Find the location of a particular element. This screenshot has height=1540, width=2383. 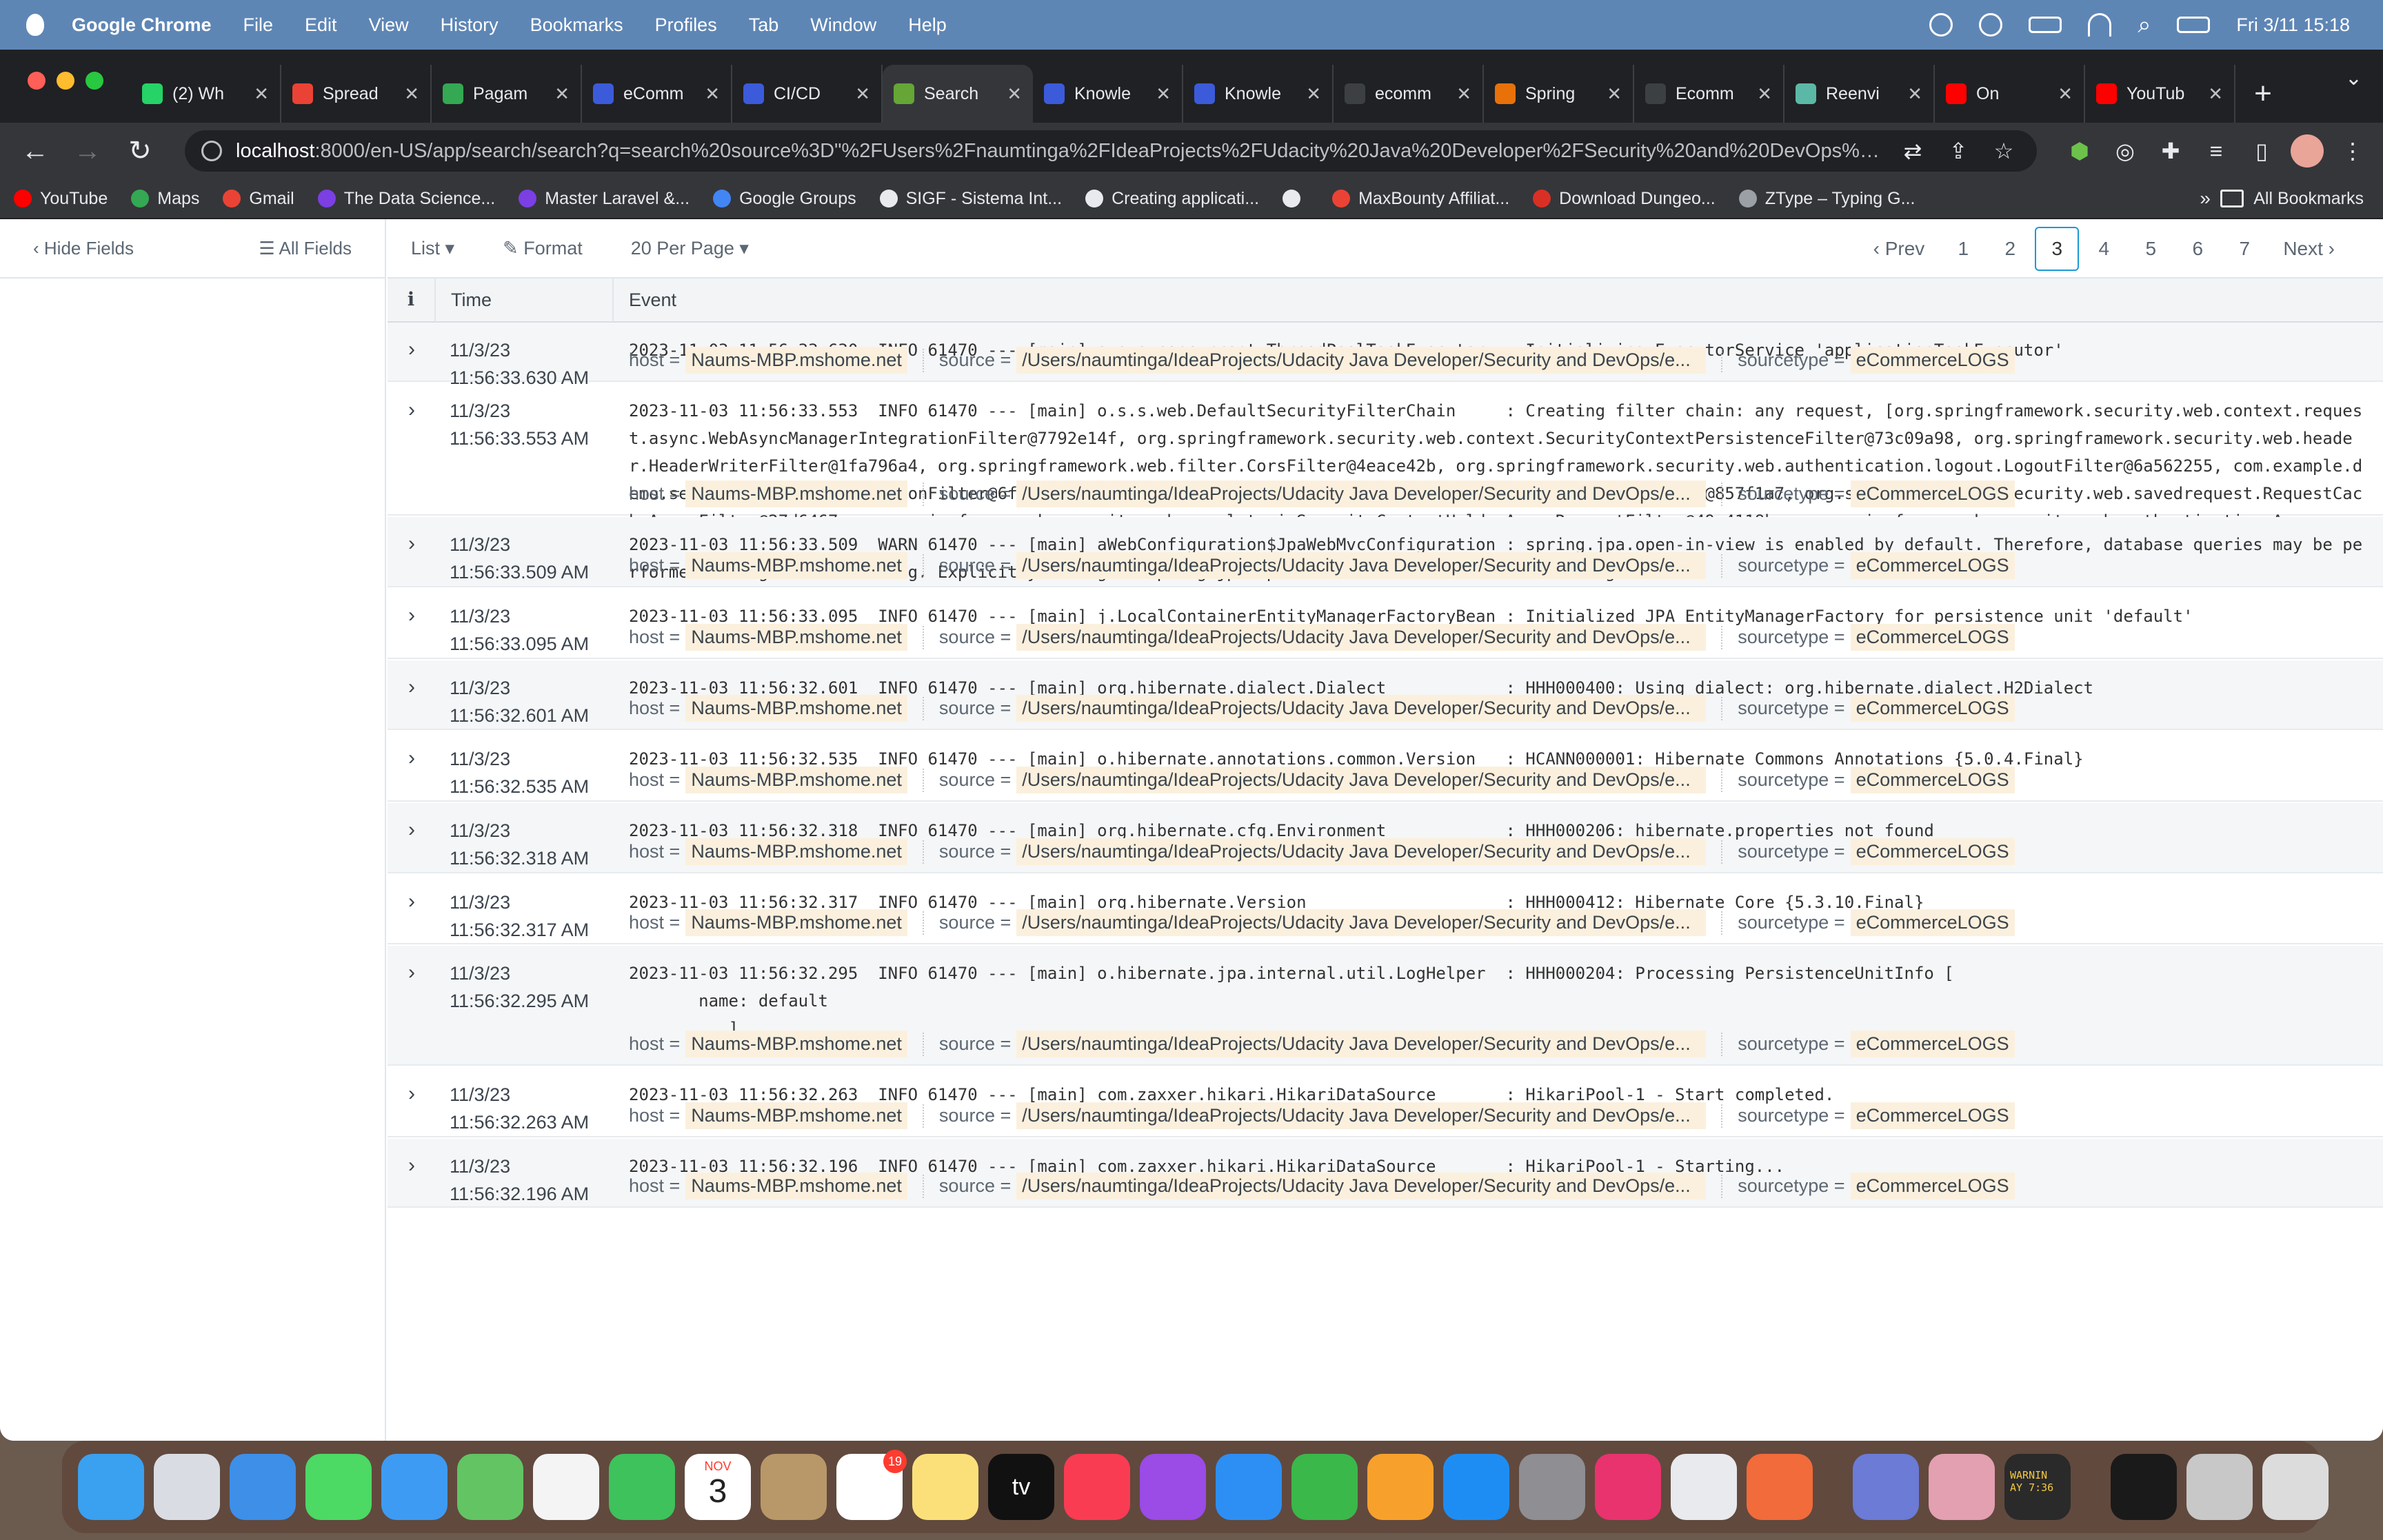

dock-podcasts-icon is located at coordinates (1173, 1487).